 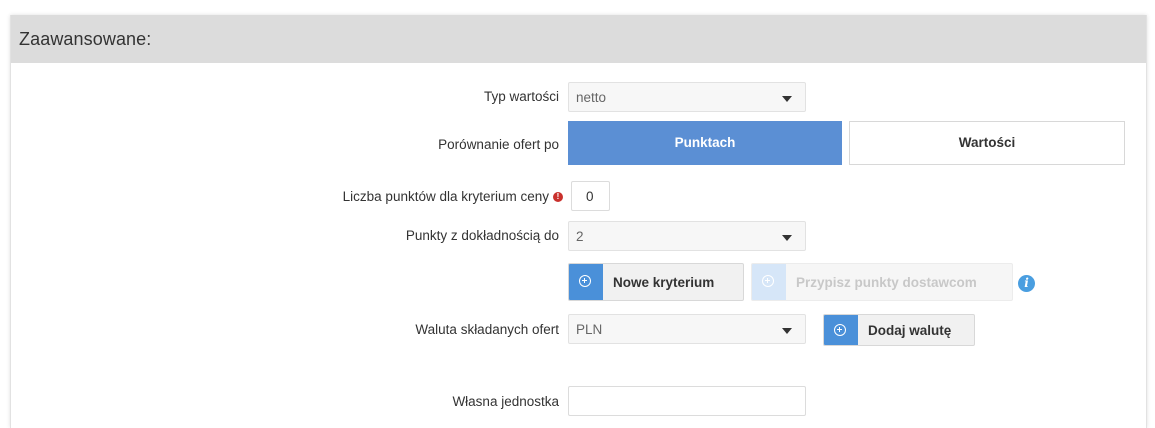 I want to click on value-type-select: netto, so click(x=687, y=97).